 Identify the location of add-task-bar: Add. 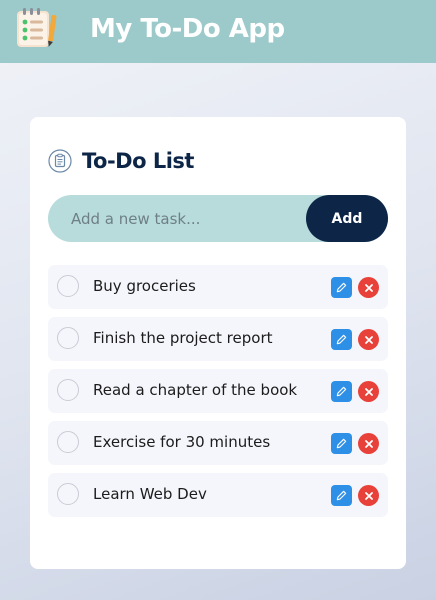
(218, 218).